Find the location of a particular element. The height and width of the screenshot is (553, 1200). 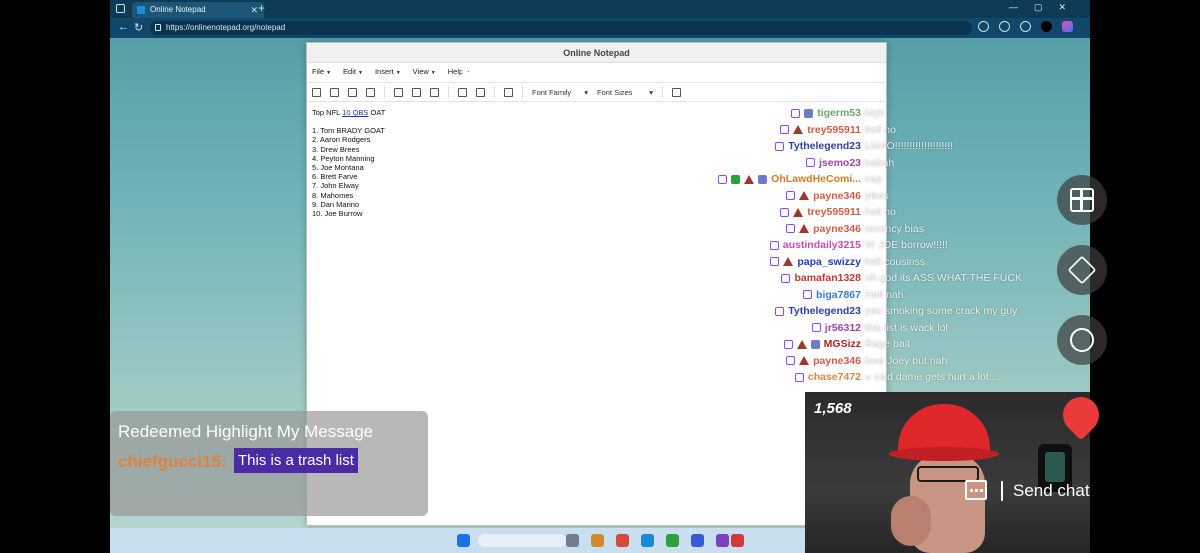

chat-username: trey595911 is located at coordinates (834, 129).